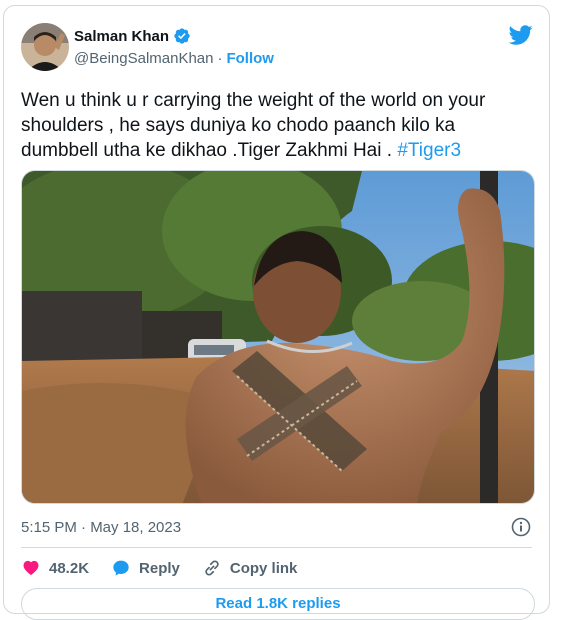  Describe the element at coordinates (250, 58) in the screenshot. I see `follow-button: Follow` at that location.